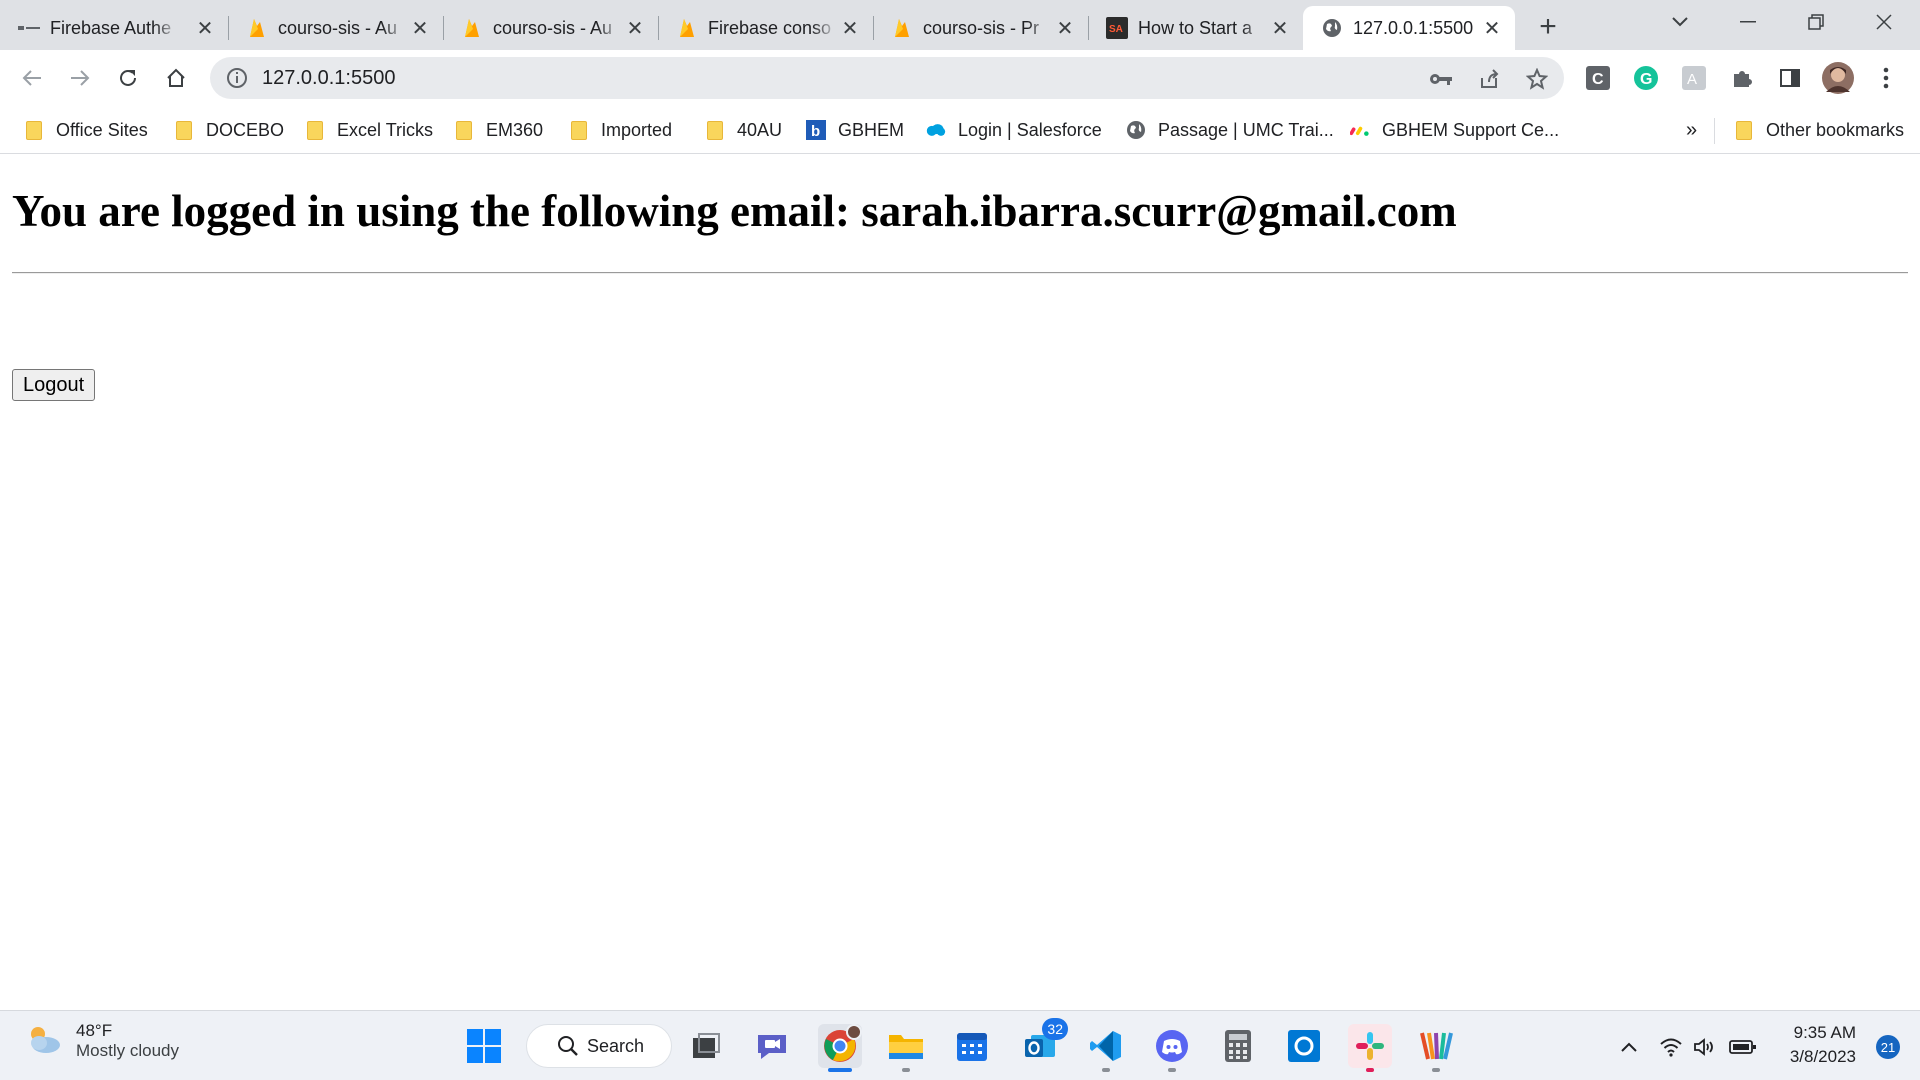 The image size is (1920, 1080). What do you see at coordinates (44, 1041) in the screenshot?
I see `cloud-sun-icon` at bounding box center [44, 1041].